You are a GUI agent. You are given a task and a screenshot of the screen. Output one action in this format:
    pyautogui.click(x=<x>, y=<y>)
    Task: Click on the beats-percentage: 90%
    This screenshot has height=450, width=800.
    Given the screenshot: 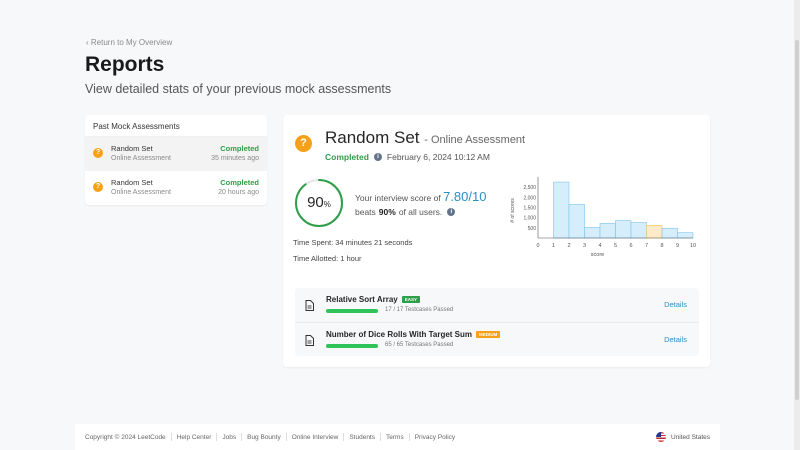 What is the action you would take?
    pyautogui.click(x=387, y=212)
    